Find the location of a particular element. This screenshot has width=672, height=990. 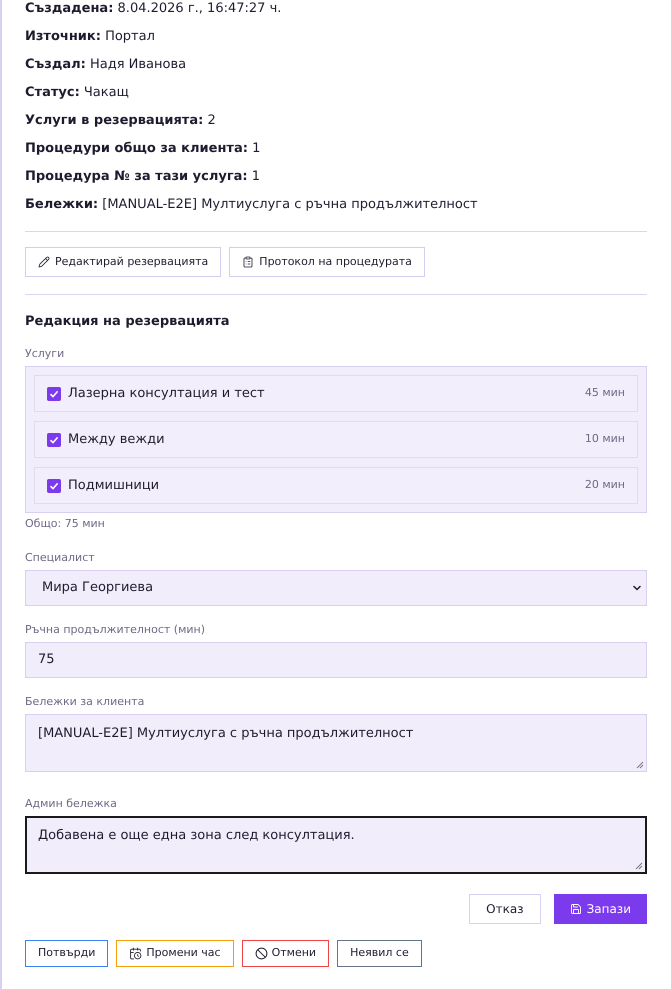

cancel-button: Отказ is located at coordinates (505, 909).